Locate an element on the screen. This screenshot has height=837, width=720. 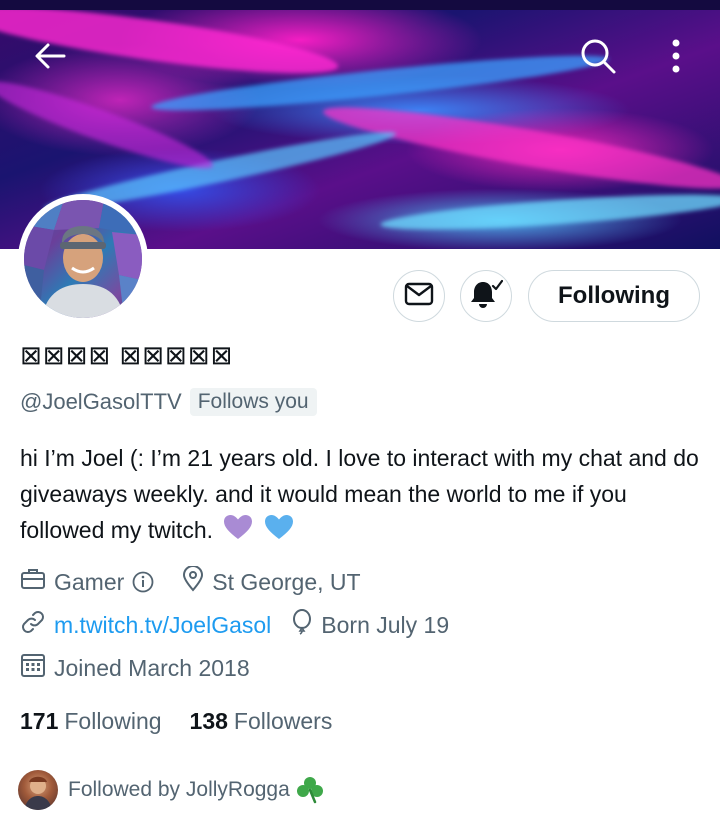
avatar-image is located at coordinates (83, 259).